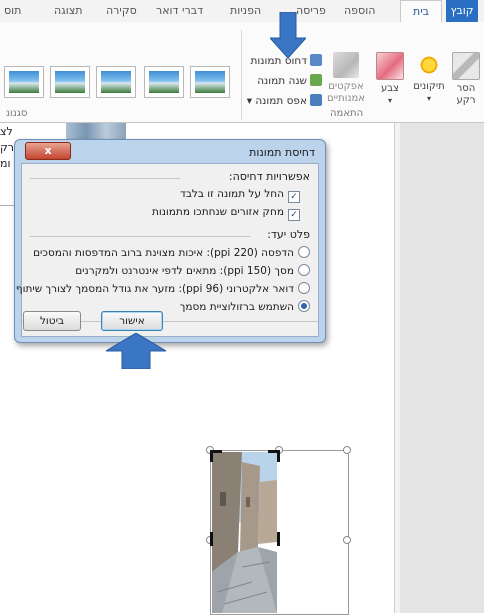  I want to click on tab-insert: הוספה, so click(359, 10).